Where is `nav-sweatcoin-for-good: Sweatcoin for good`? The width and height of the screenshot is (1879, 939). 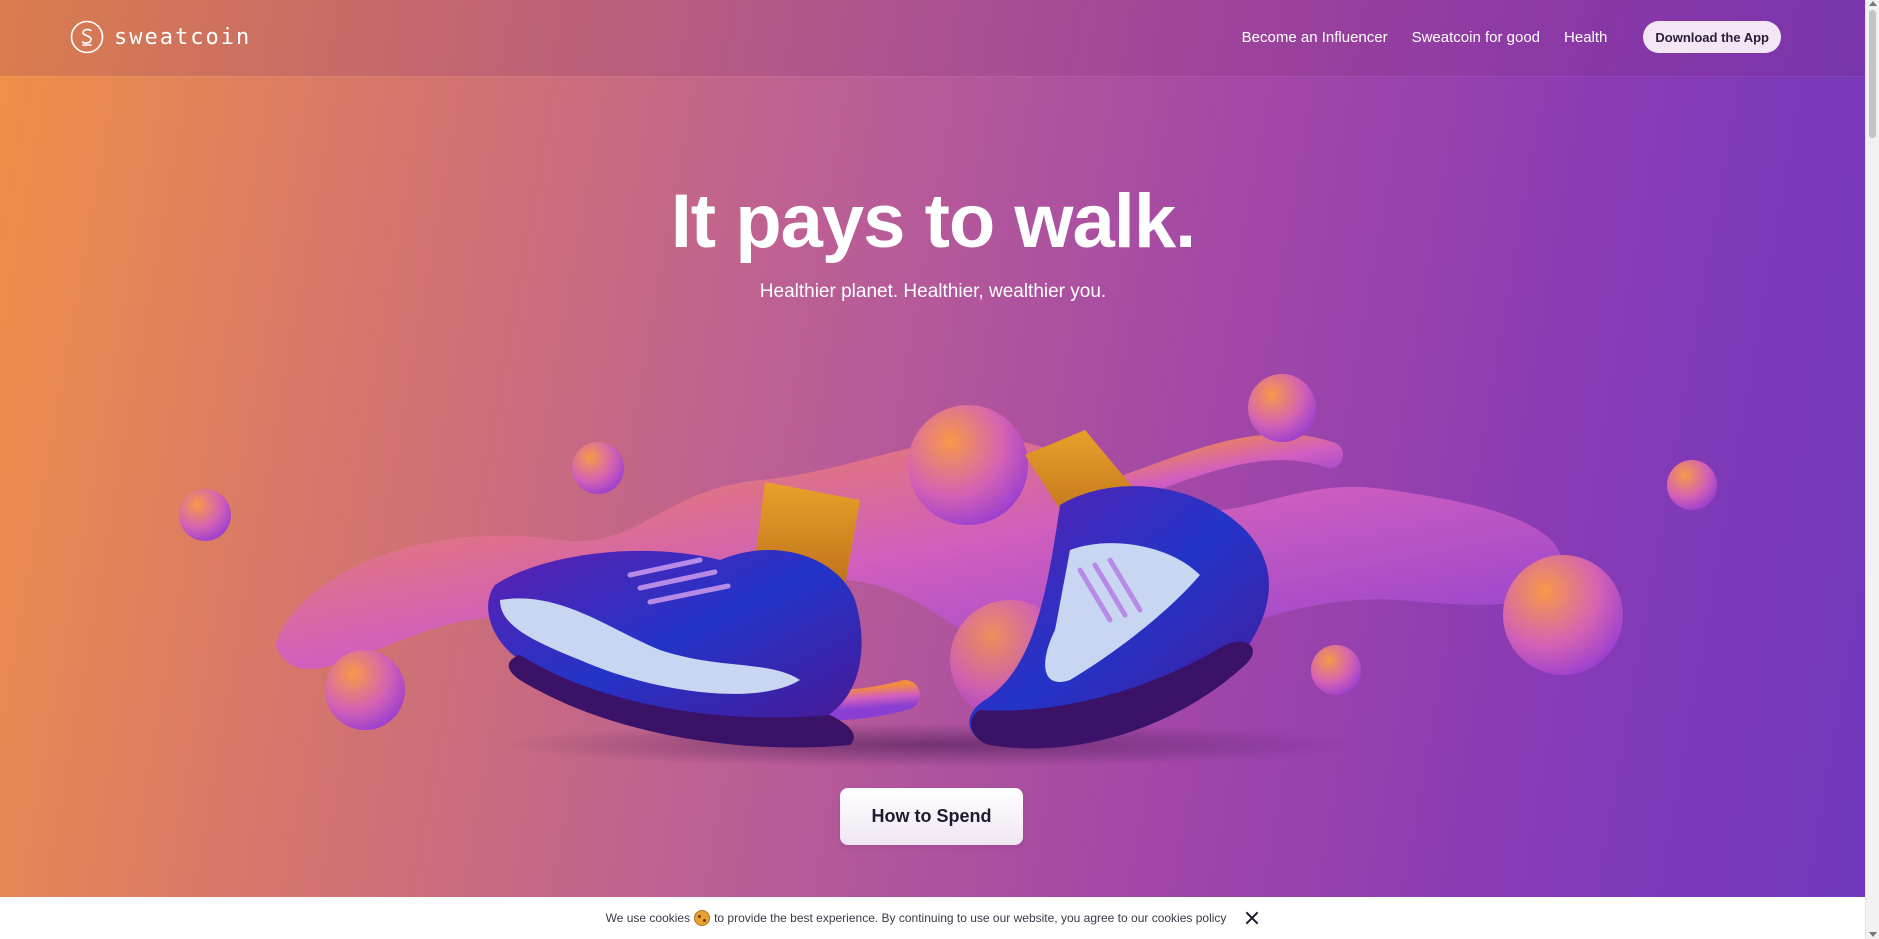
nav-sweatcoin-for-good: Sweatcoin for good is located at coordinates (1476, 37).